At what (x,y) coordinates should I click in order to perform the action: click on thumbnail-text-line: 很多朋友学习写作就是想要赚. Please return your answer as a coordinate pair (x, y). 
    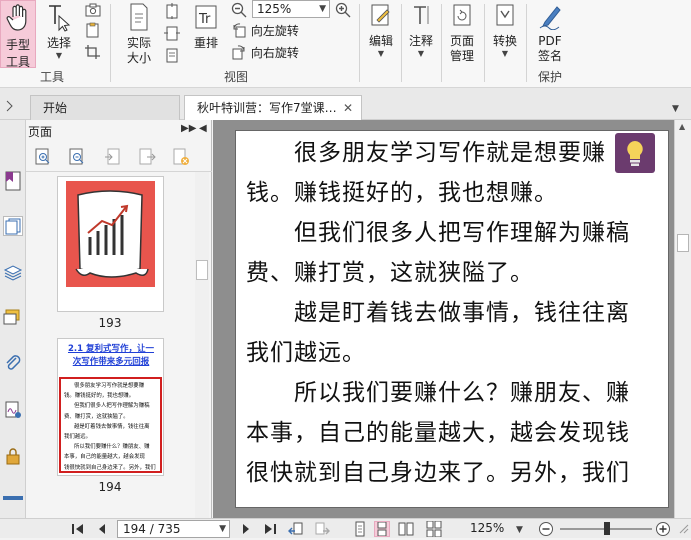
    Looking at the image, I should click on (109, 386).